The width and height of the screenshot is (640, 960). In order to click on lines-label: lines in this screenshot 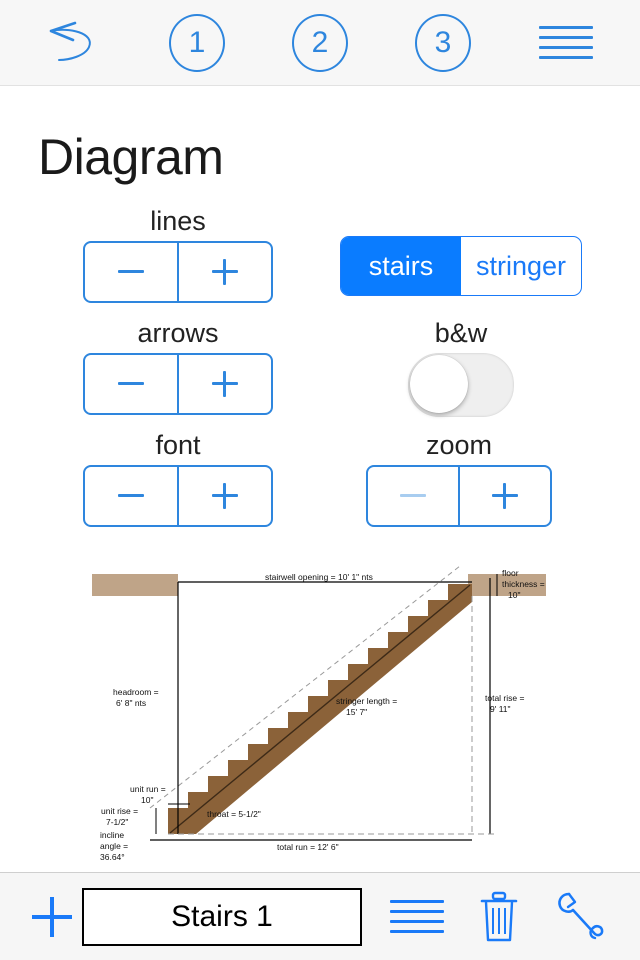, I will do `click(178, 221)`.